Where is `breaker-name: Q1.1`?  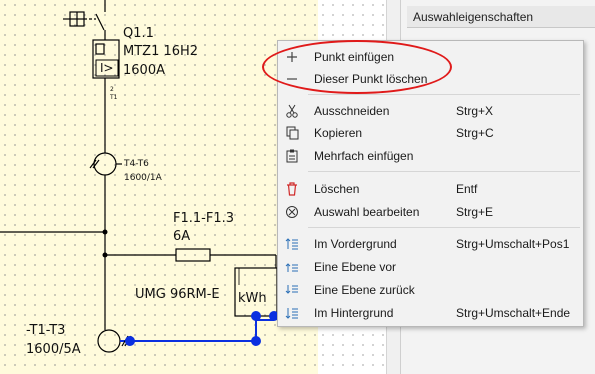
breaker-name: Q1.1 is located at coordinates (138, 33).